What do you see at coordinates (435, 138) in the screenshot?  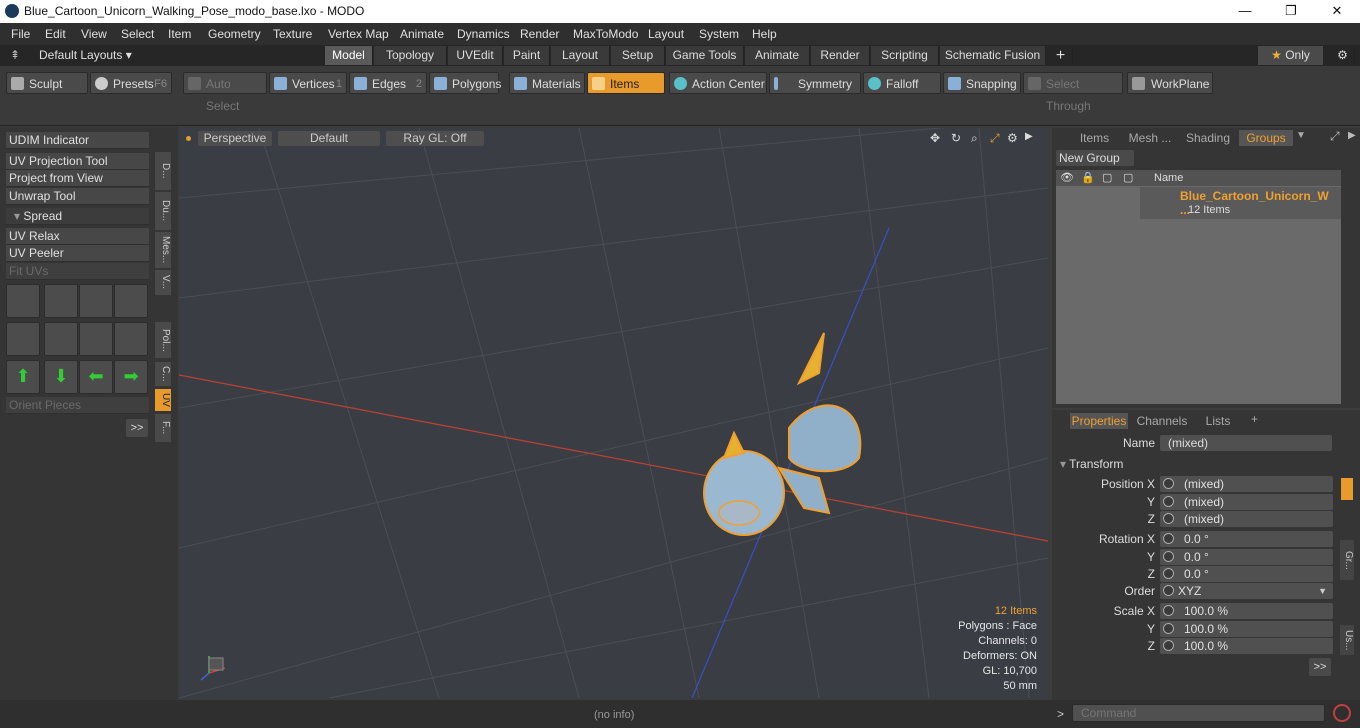 I see `raygl-dropdown: Ray GL: Off` at bounding box center [435, 138].